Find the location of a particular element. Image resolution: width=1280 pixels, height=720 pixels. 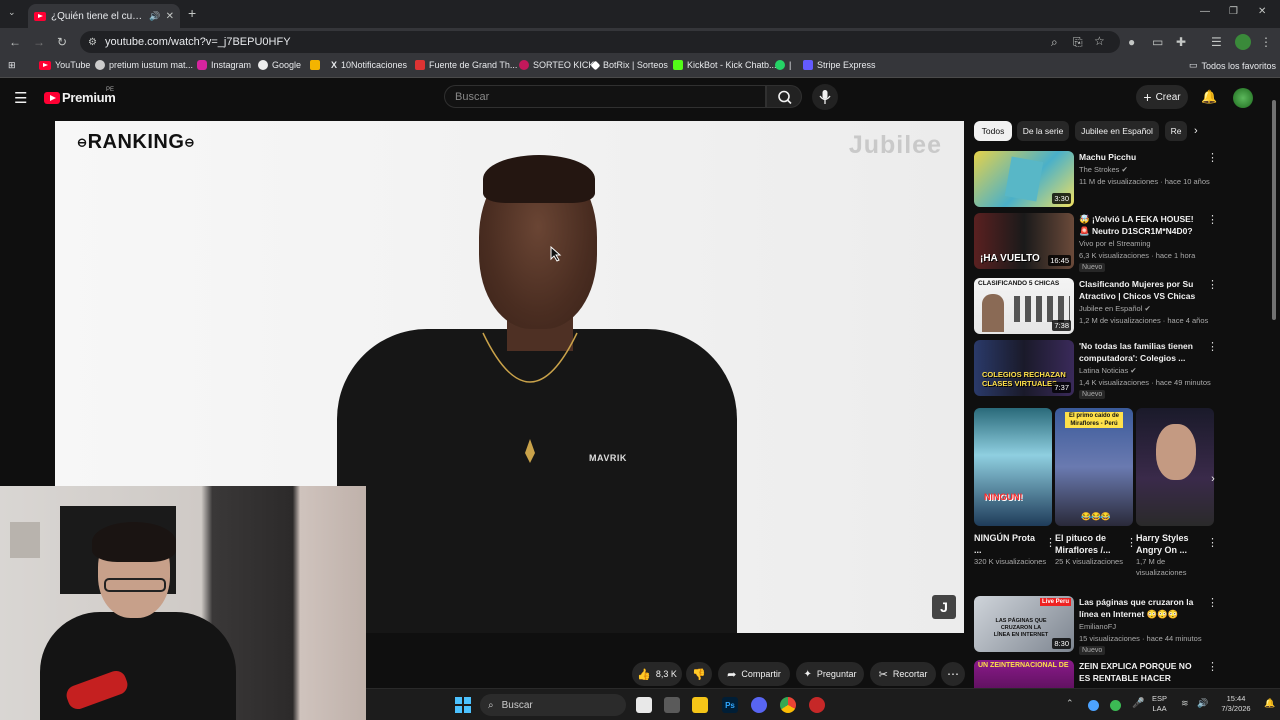

address-bar: ⚙ youtube.com/watch?v=_j7BEPU0HFY is located at coordinates (600, 42).